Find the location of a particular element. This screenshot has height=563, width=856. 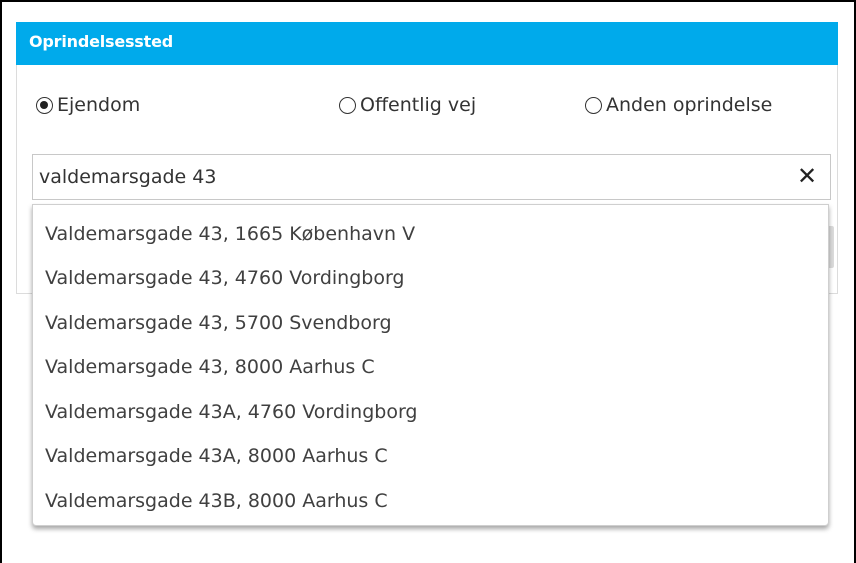

radio-offentlig-vej: Offentlig vej is located at coordinates (407, 105).